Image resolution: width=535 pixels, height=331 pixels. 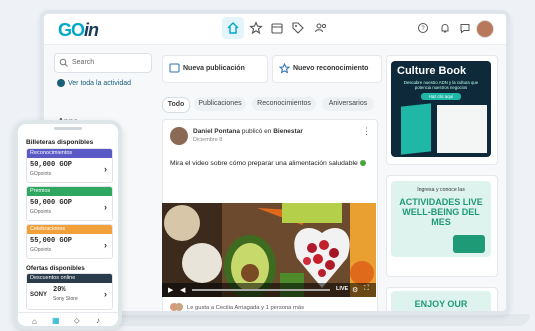 What do you see at coordinates (102, 84) in the screenshot?
I see `see-all-activity-link: Ver toda la actividad` at bounding box center [102, 84].